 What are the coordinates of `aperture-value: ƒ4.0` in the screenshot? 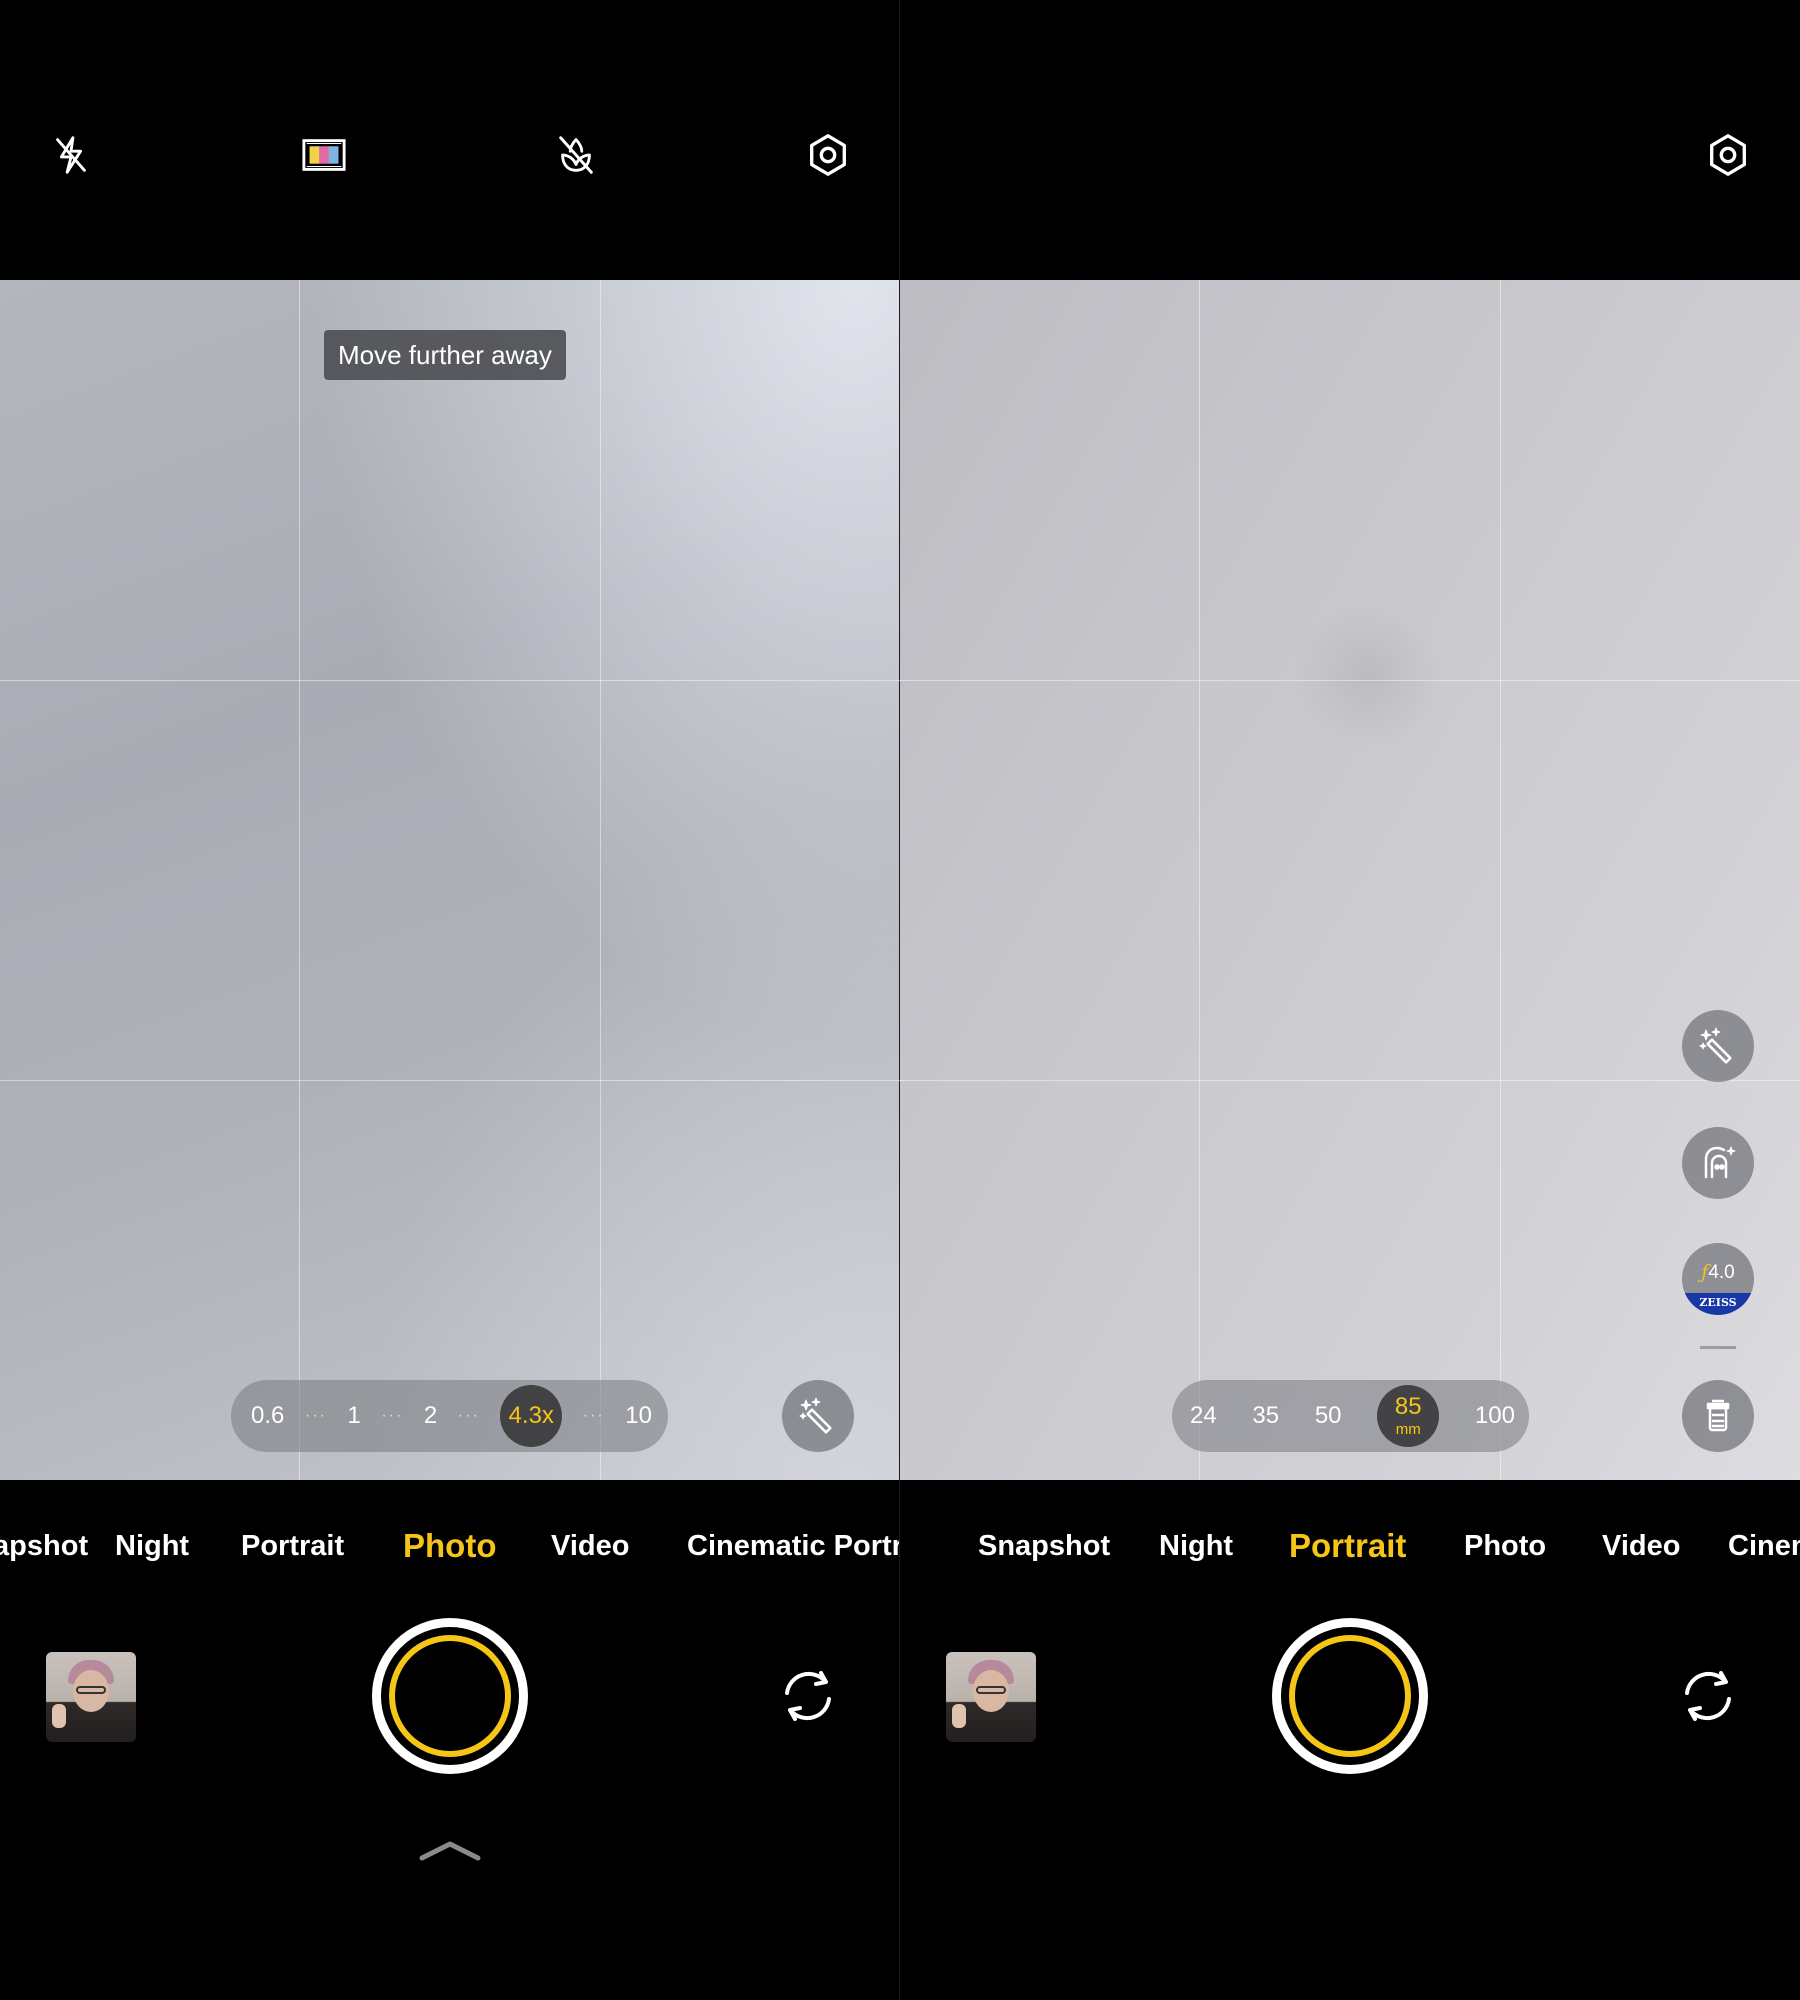 It's located at (1718, 1272).